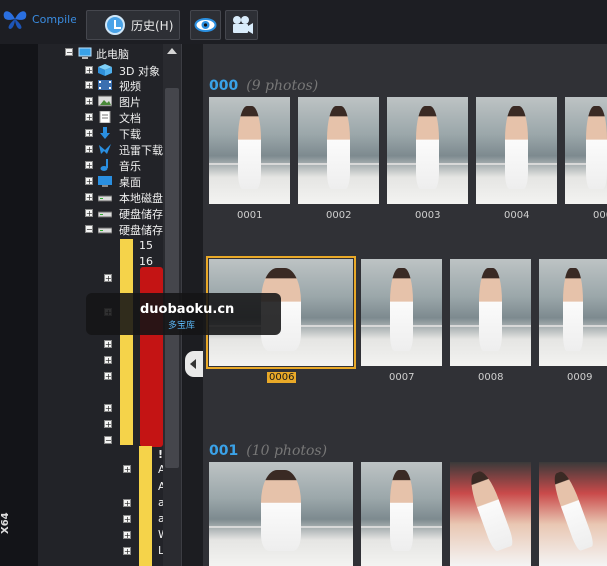 The width and height of the screenshot is (607, 566). Describe the element at coordinates (402, 377) in the screenshot. I see `thumbnail-caption: 0007` at that location.